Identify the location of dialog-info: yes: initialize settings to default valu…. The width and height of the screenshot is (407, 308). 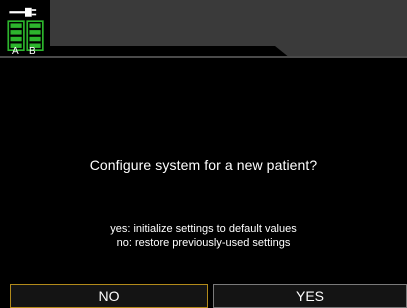
(203, 236).